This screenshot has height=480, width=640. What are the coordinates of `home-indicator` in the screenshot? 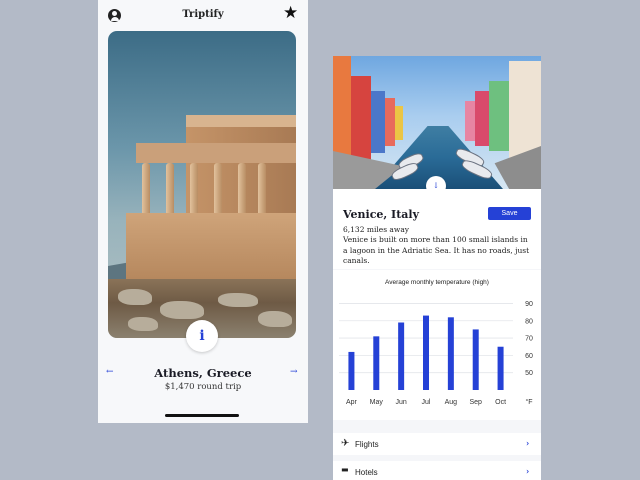 It's located at (202, 415).